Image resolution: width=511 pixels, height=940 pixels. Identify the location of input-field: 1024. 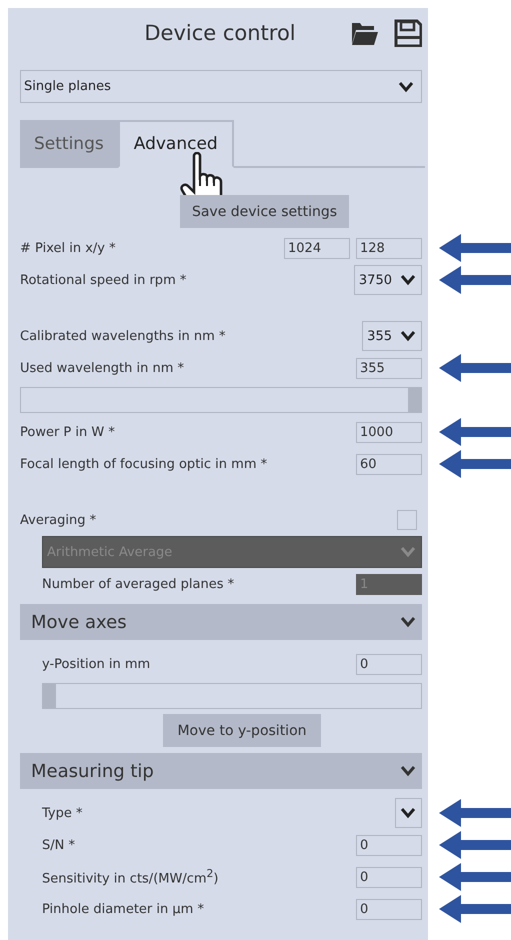
(317, 248).